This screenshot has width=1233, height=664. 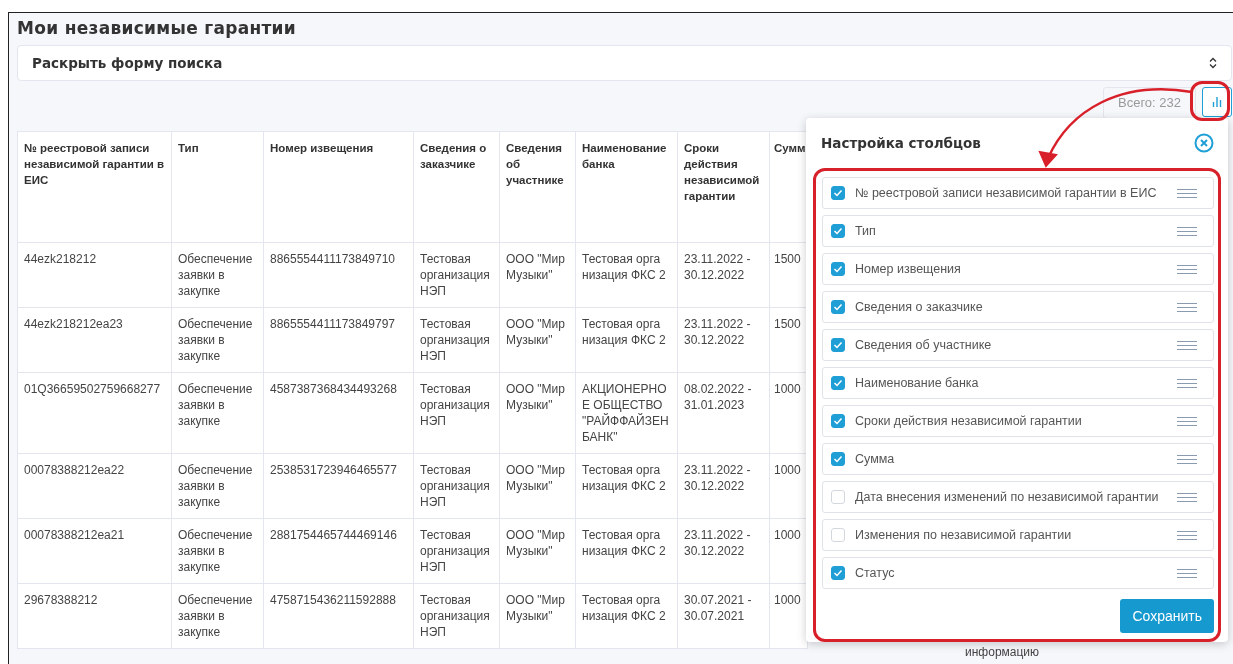 What do you see at coordinates (626, 413) in the screenshot?
I see `table-cell: АКЦИОНЕРНО Е ОБЩЕСТВО "РАЙФФАЙЗЕН БАНК"` at bounding box center [626, 413].